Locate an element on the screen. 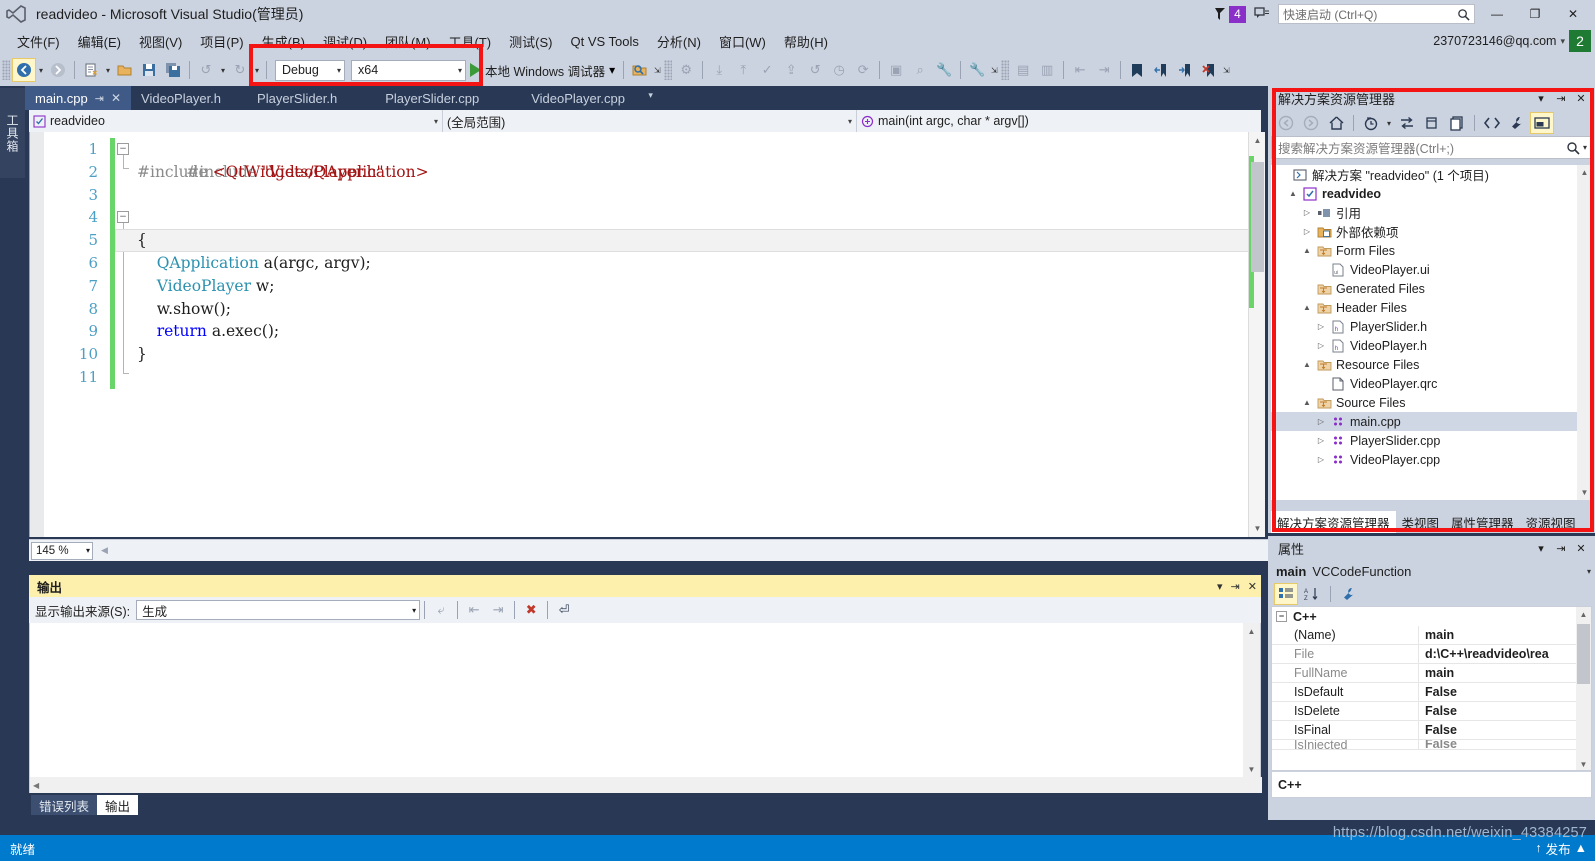 The image size is (1595, 861). account-area: 2370723146@qq.com ▾ 2 is located at coordinates (1512, 41).